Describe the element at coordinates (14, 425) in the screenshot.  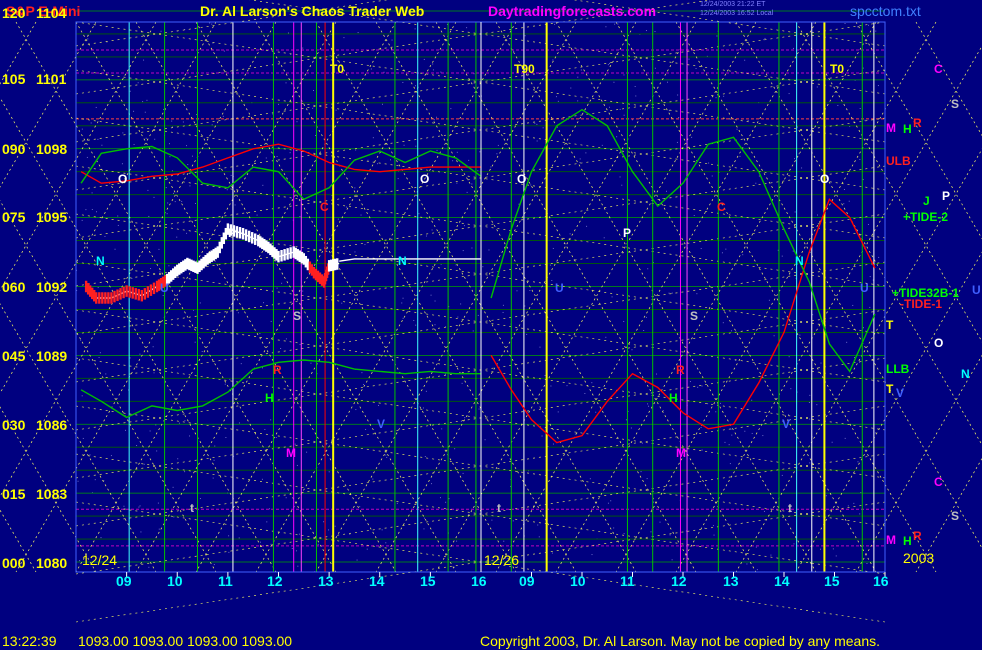
I see `left-axis-label: 030` at that location.